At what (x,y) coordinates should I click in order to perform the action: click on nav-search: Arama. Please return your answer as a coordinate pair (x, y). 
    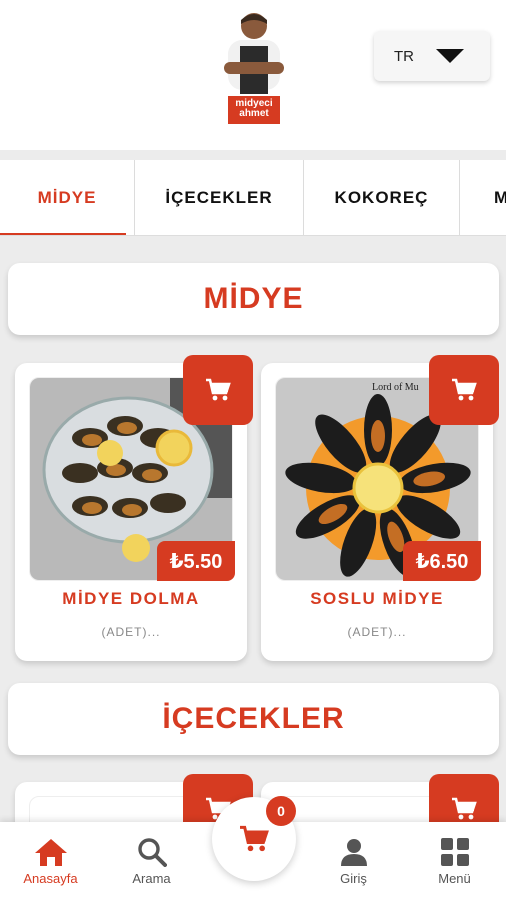
    Looking at the image, I should click on (151, 861).